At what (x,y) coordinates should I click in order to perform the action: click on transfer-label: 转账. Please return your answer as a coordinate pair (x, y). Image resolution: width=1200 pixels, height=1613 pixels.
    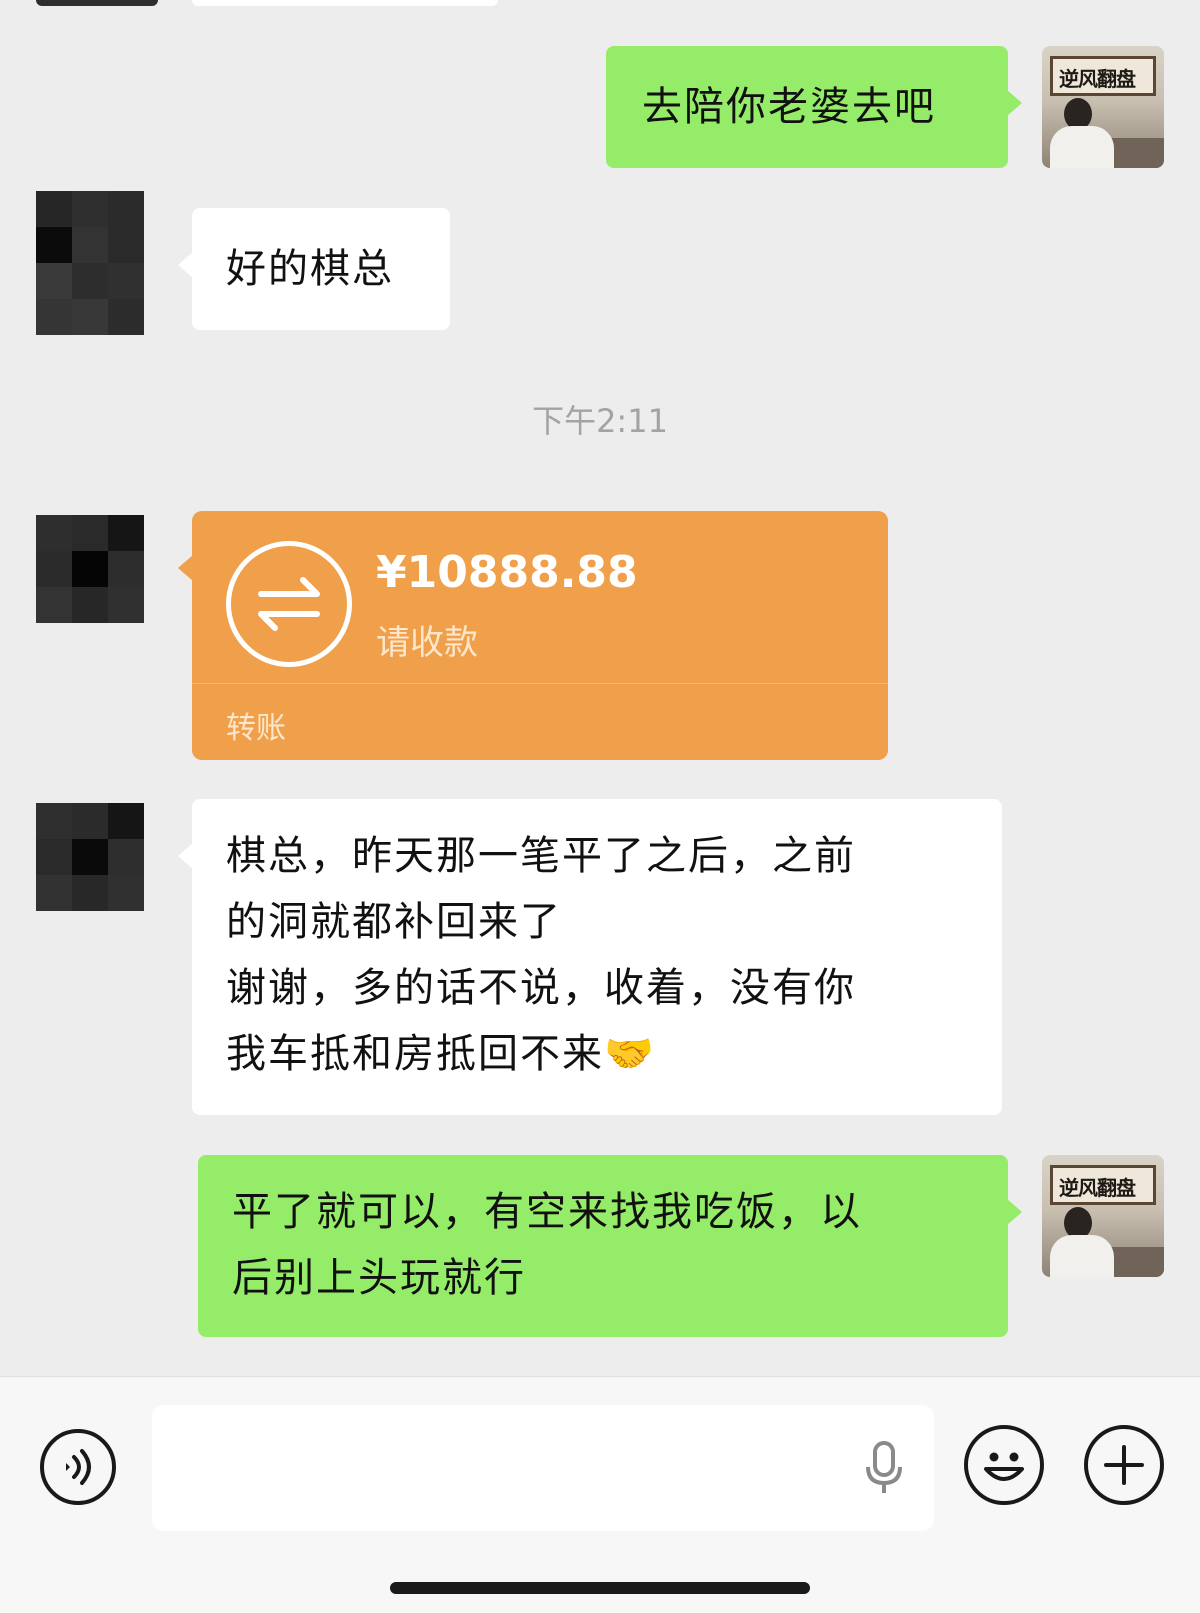
    Looking at the image, I should click on (256, 728).